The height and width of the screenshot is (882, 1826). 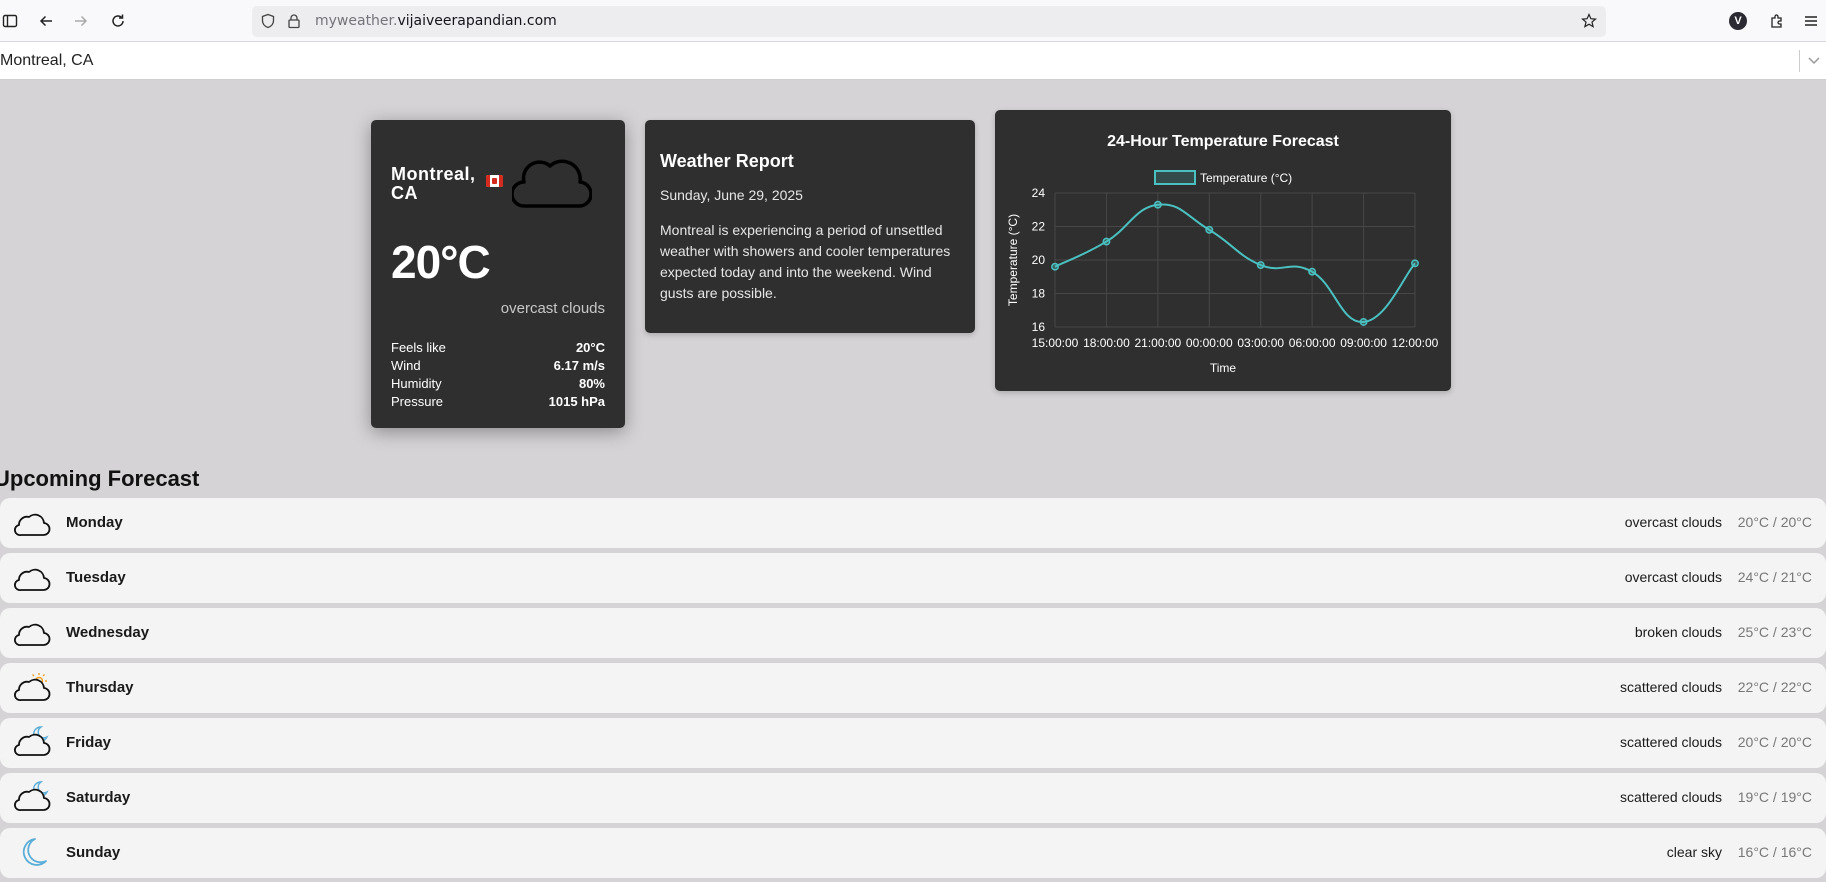 What do you see at coordinates (1039, 260) in the screenshot?
I see `y-tick-label: 20` at bounding box center [1039, 260].